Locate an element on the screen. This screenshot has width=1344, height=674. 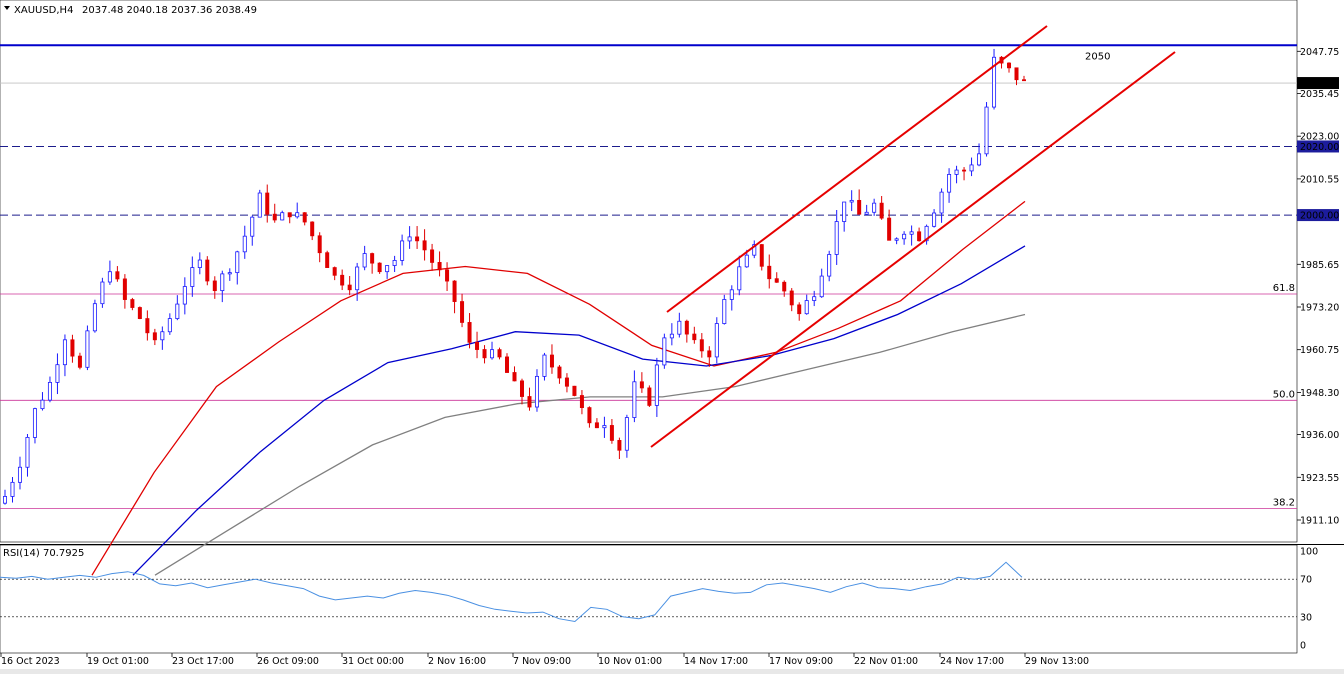
rsi-tick-label: 70 is located at coordinates (1306, 580).